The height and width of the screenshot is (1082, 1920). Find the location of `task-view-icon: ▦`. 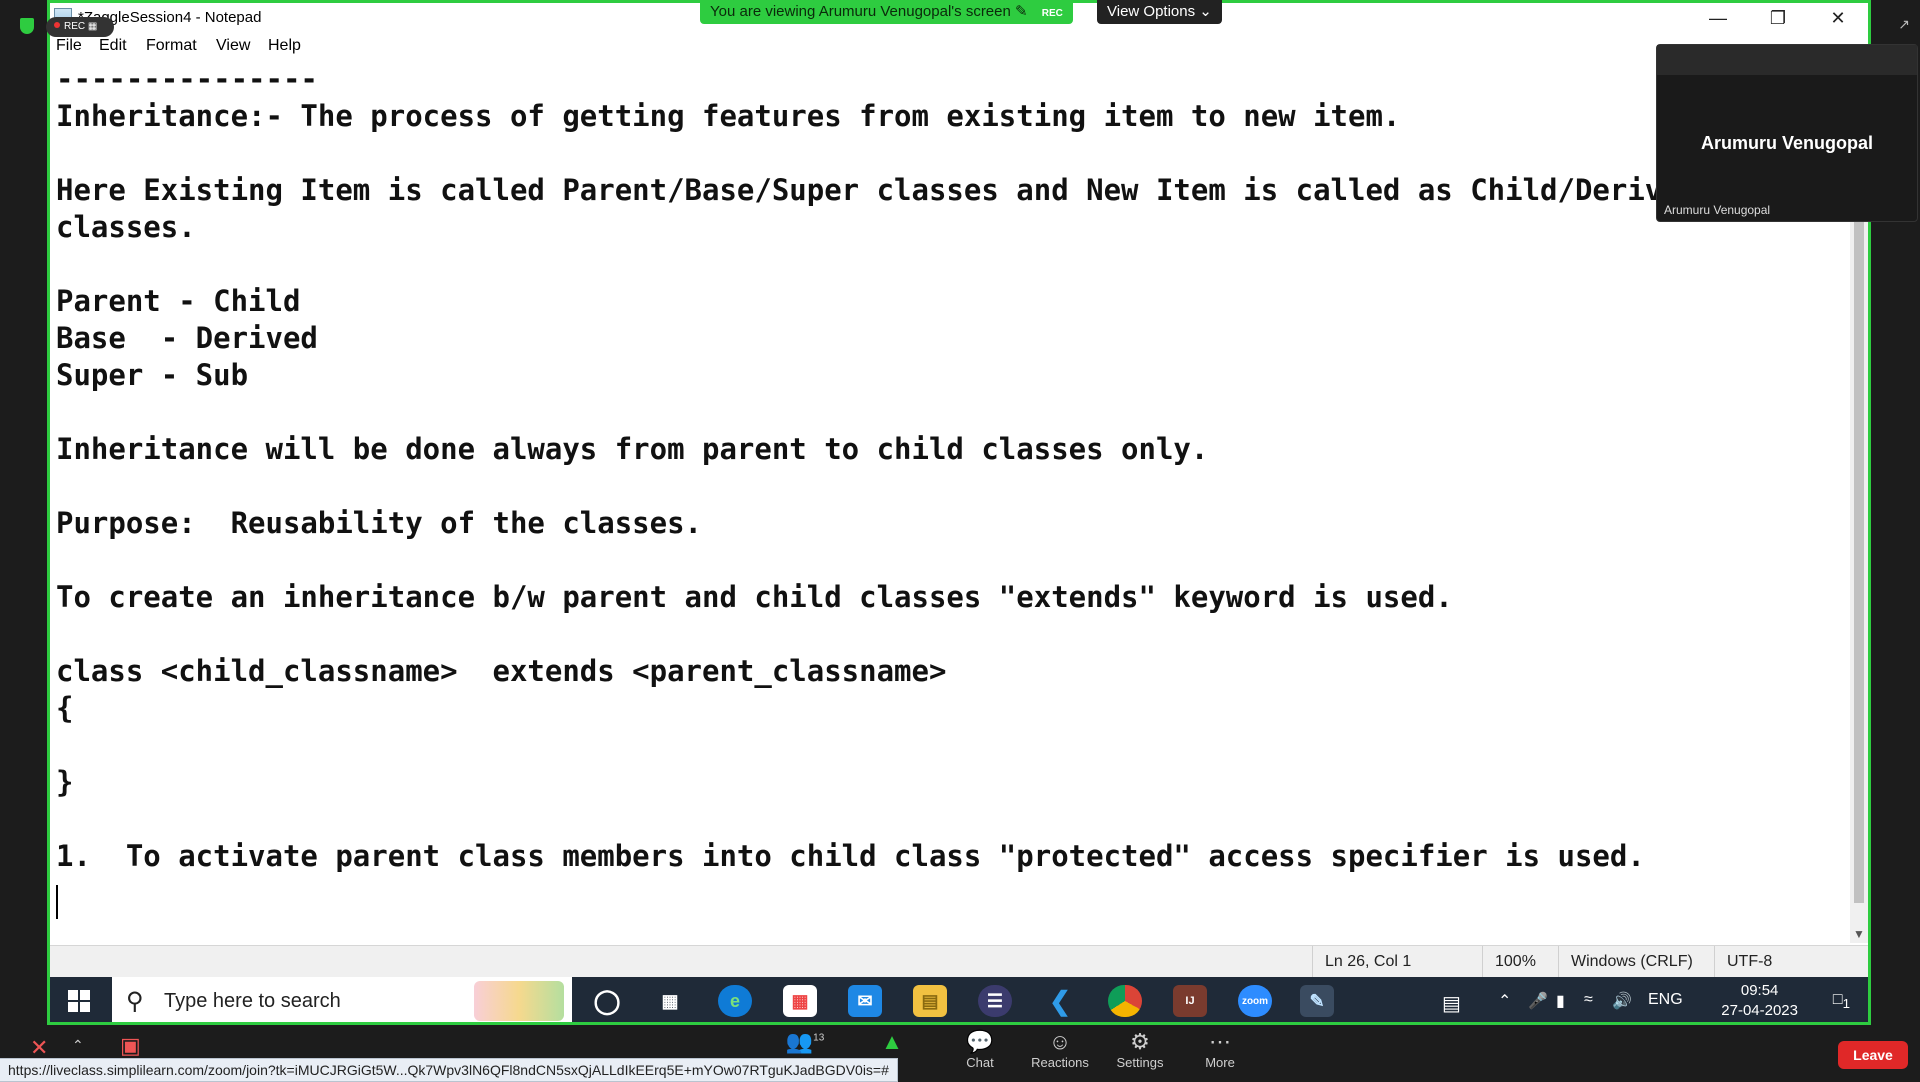

task-view-icon: ▦ is located at coordinates (670, 1001).